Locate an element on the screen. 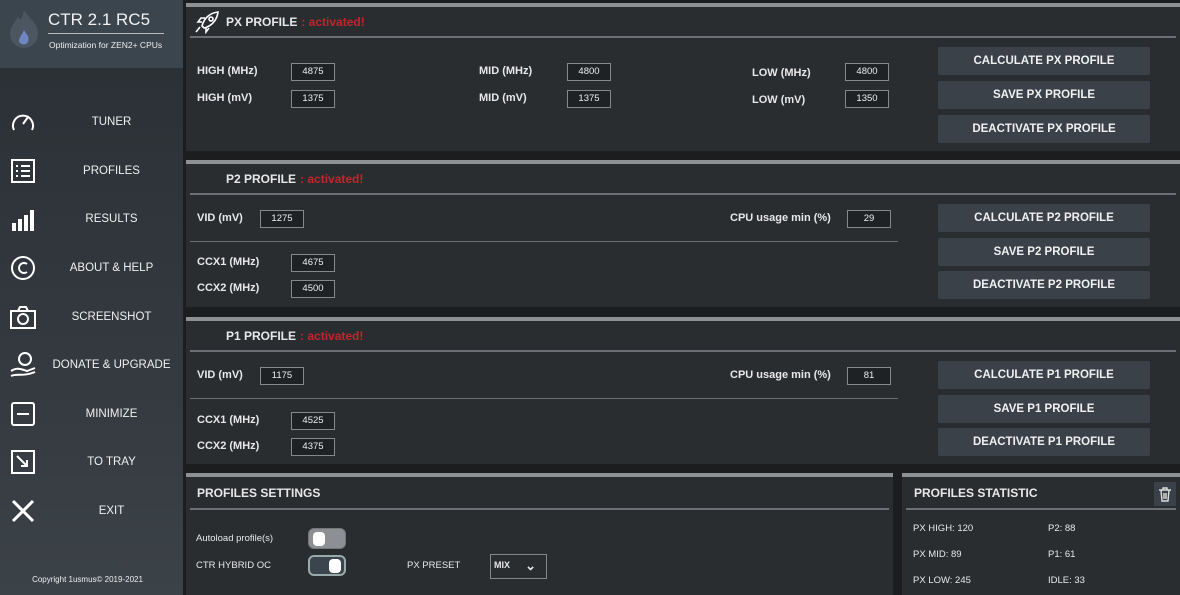 The image size is (1180, 595). nav-label: RESULTS is located at coordinates (111, 219).